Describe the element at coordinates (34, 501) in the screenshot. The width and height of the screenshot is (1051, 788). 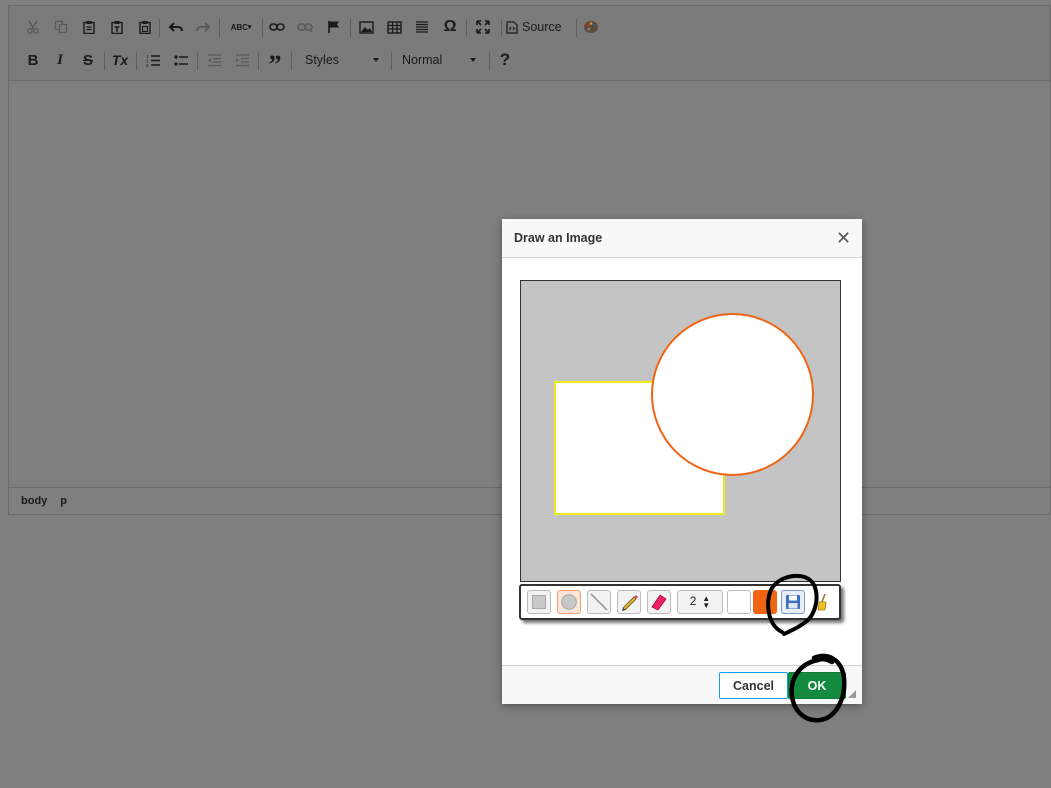
I see `path-item-body: body` at that location.